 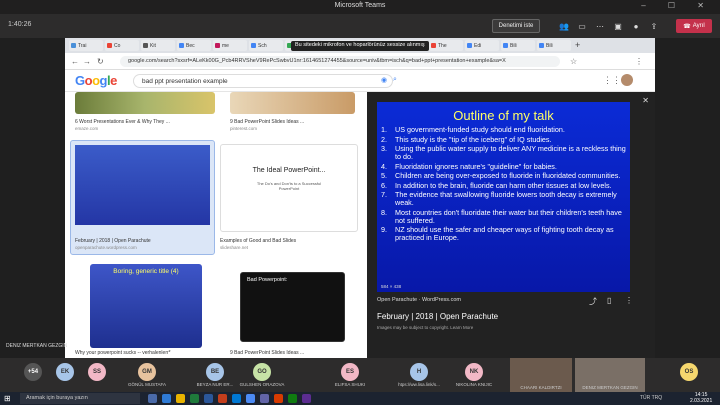 I want to click on result-thumb-6: Bad Powerpoint:, so click(x=292, y=307).